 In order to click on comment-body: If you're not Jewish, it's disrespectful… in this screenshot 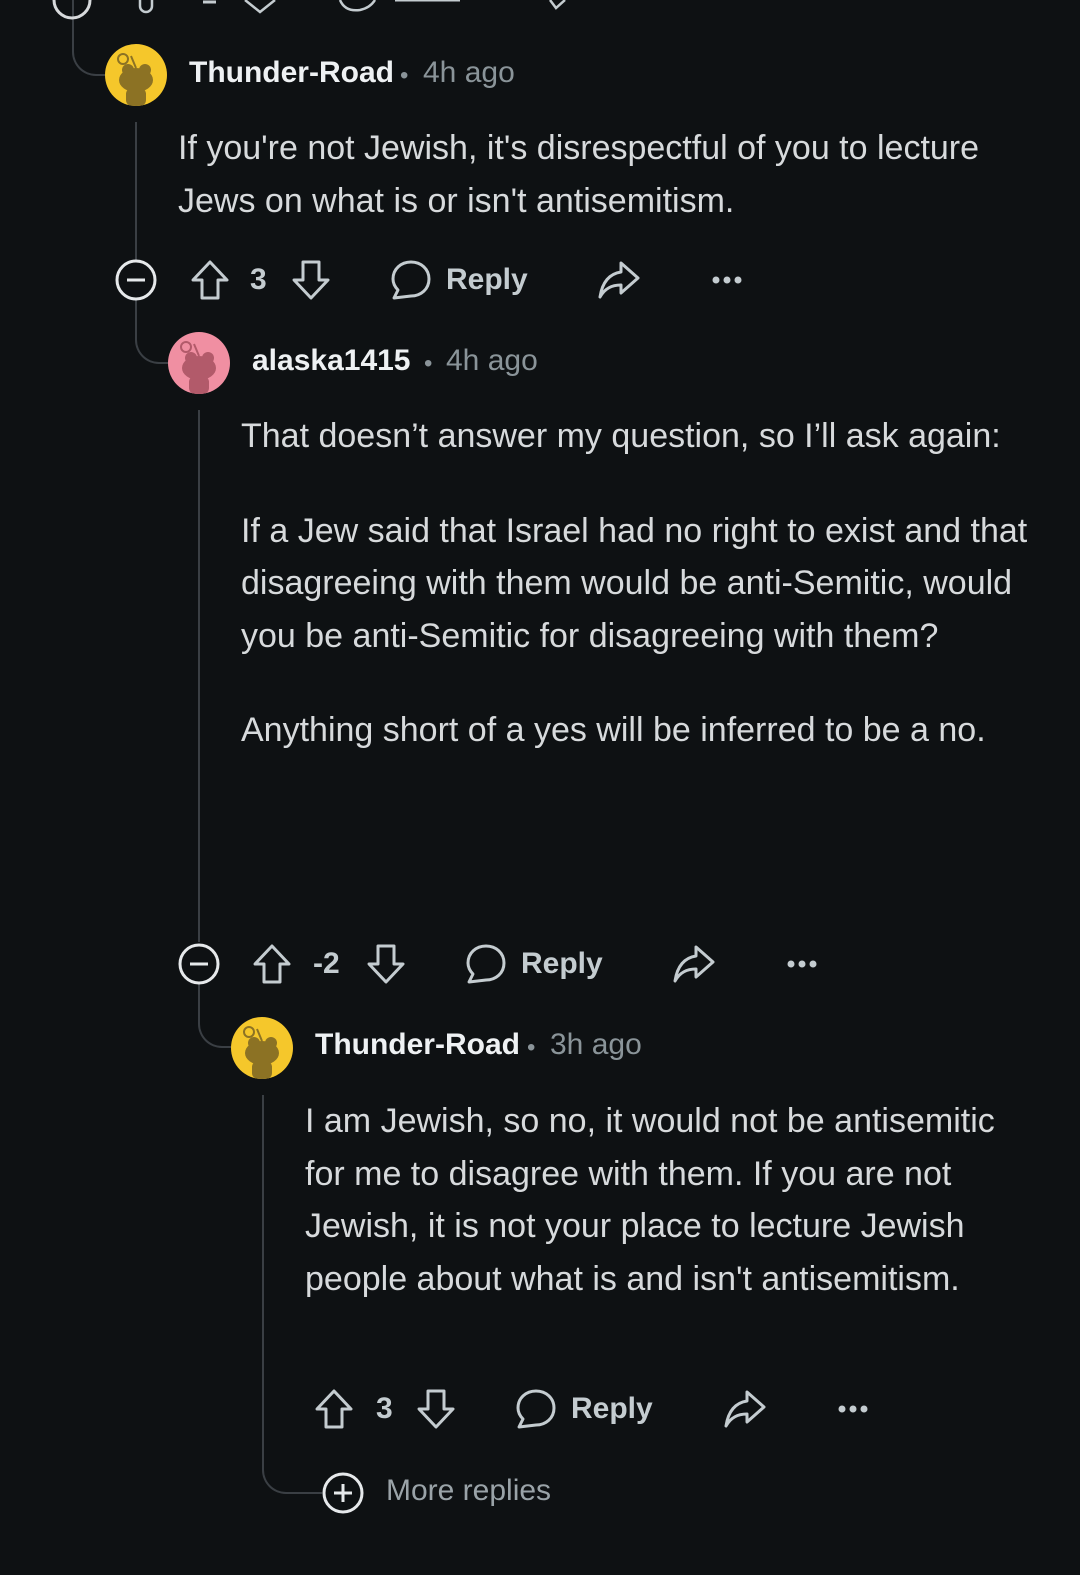, I will do `click(598, 174)`.